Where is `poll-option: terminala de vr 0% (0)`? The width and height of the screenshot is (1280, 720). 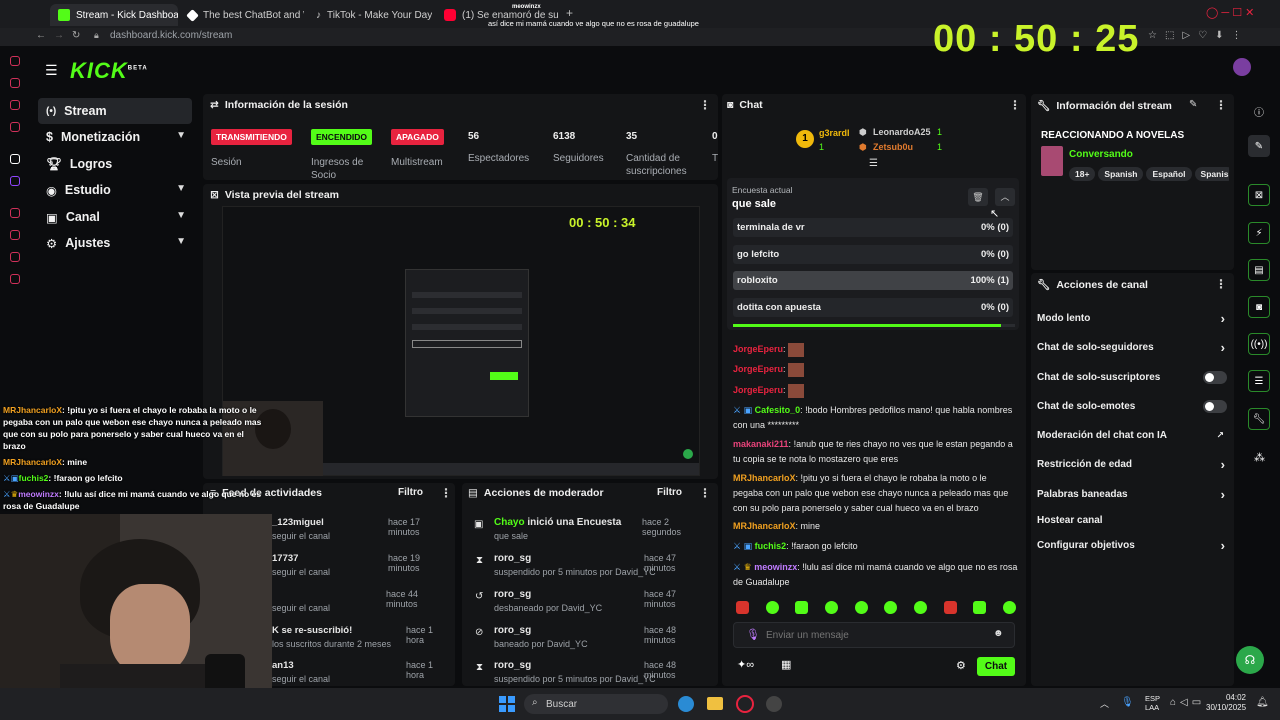
poll-option: terminala de vr 0% (0) is located at coordinates (873, 227).